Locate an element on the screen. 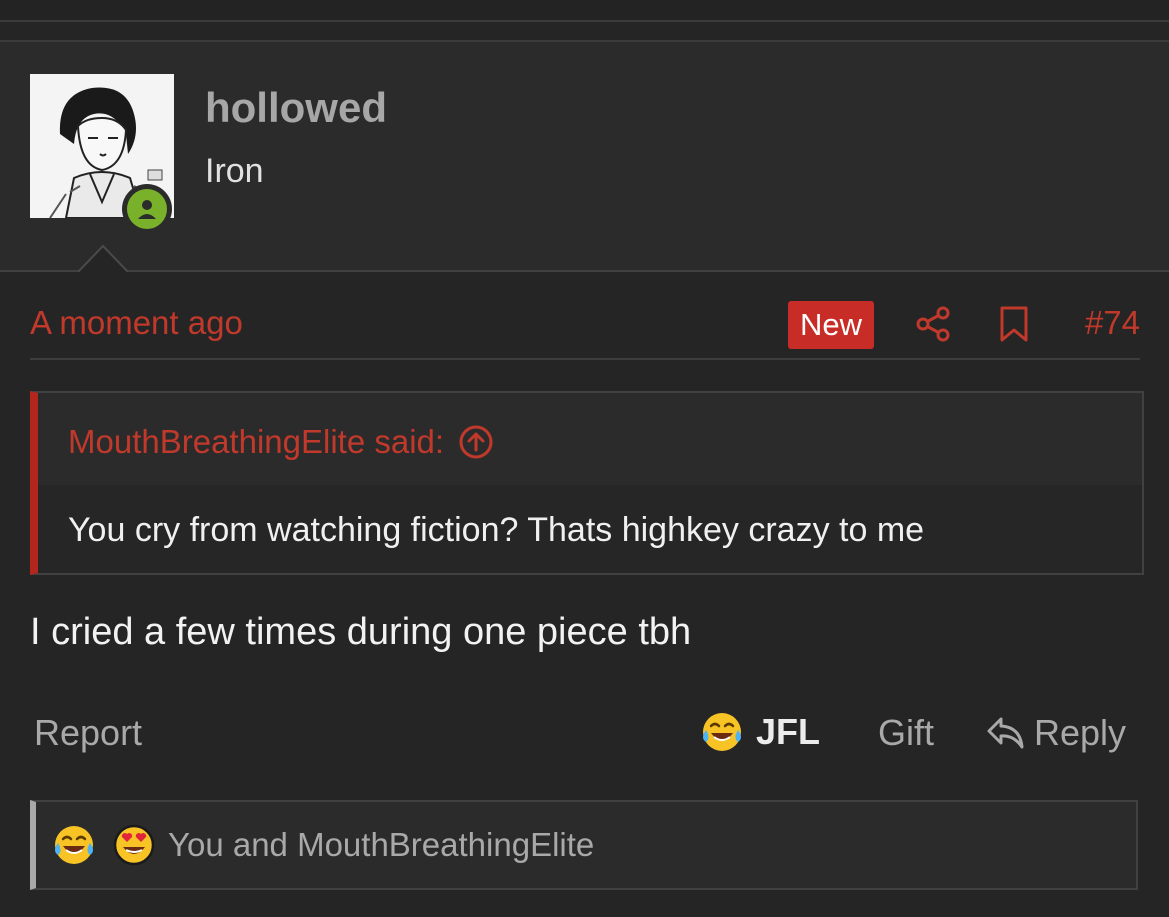 Image resolution: width=1169 pixels, height=917 pixels. quote-header: MouthBreathingElite said: is located at coordinates (281, 442).